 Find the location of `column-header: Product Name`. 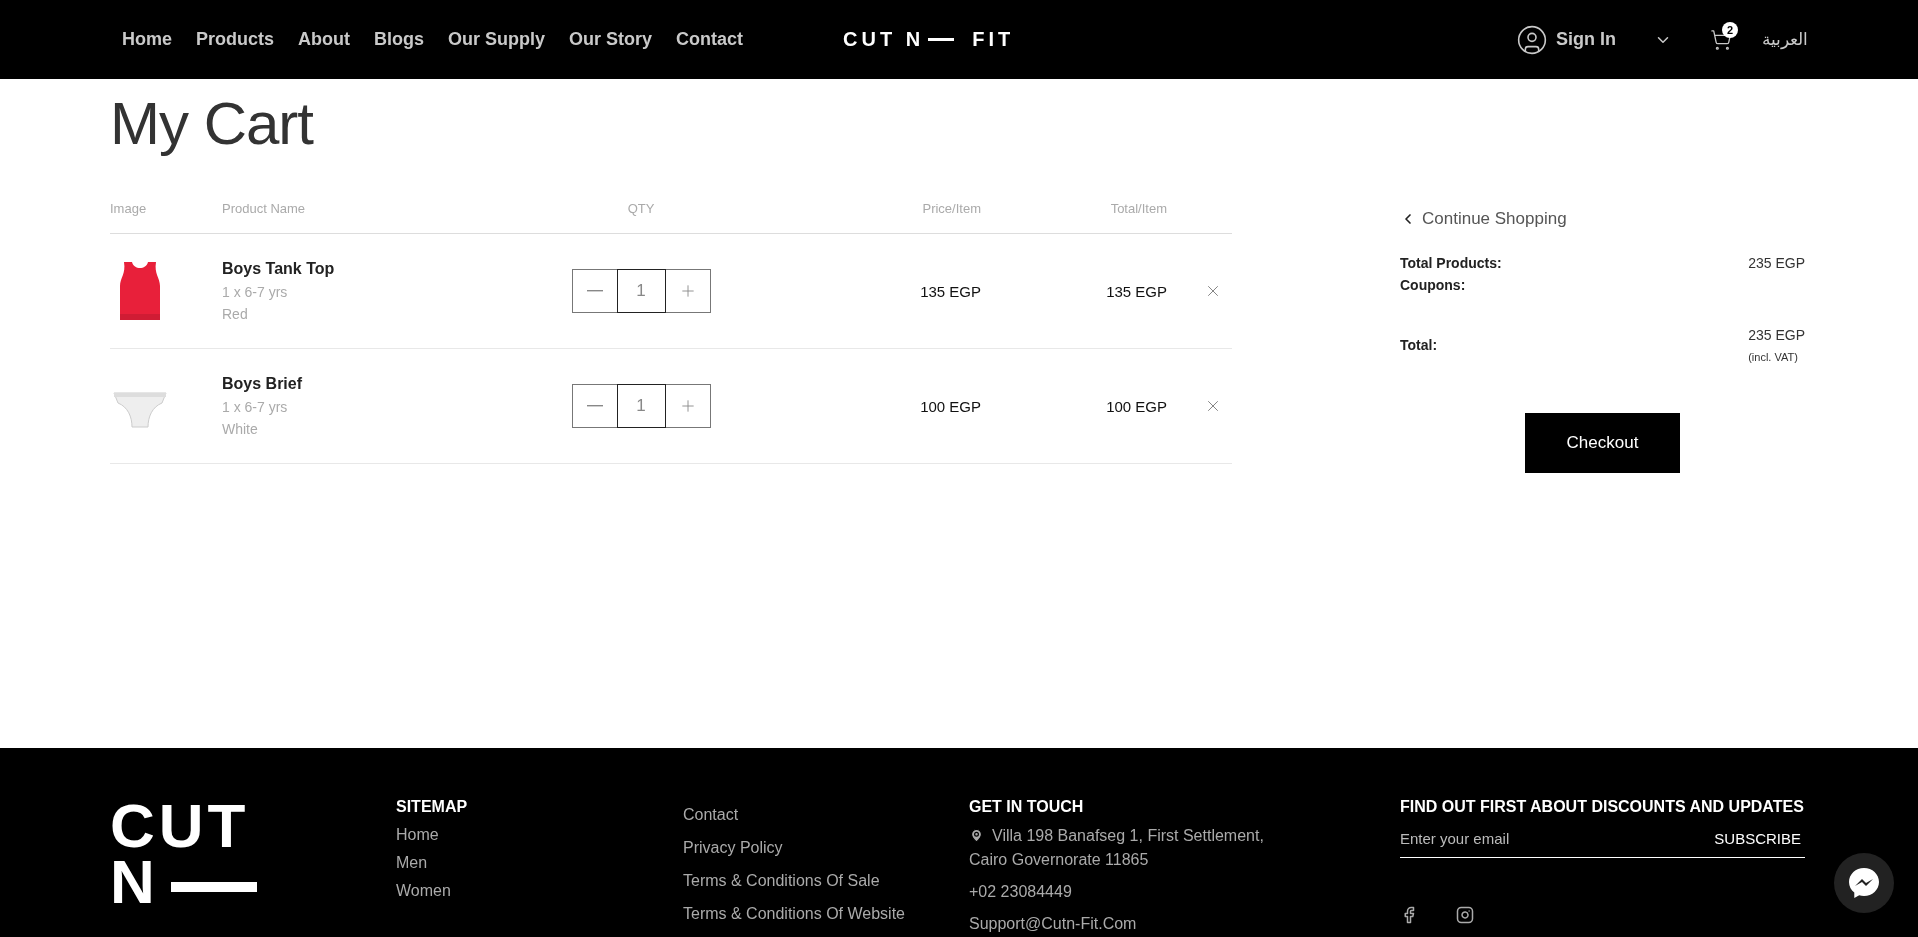

column-header: Product Name is located at coordinates (264, 208).